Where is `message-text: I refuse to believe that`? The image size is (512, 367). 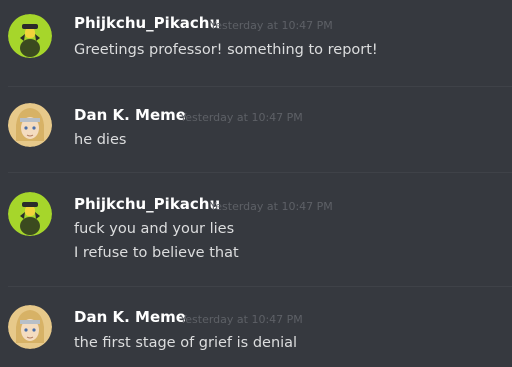
message-text: I refuse to believe that is located at coordinates (156, 253).